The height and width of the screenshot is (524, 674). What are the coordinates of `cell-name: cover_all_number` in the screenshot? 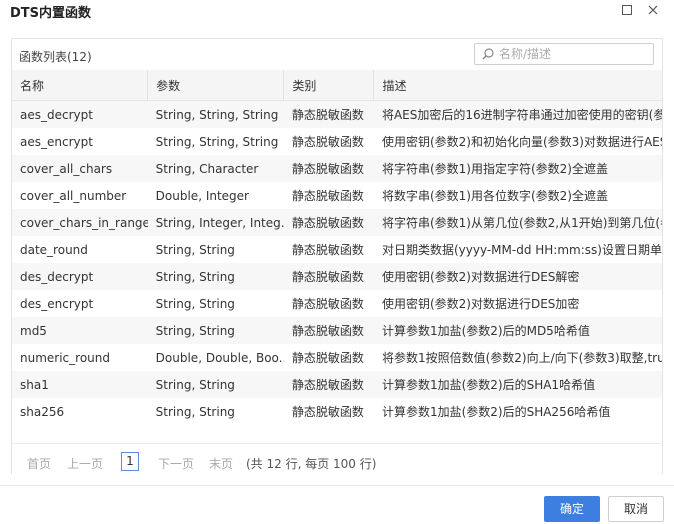 It's located at (80, 195).